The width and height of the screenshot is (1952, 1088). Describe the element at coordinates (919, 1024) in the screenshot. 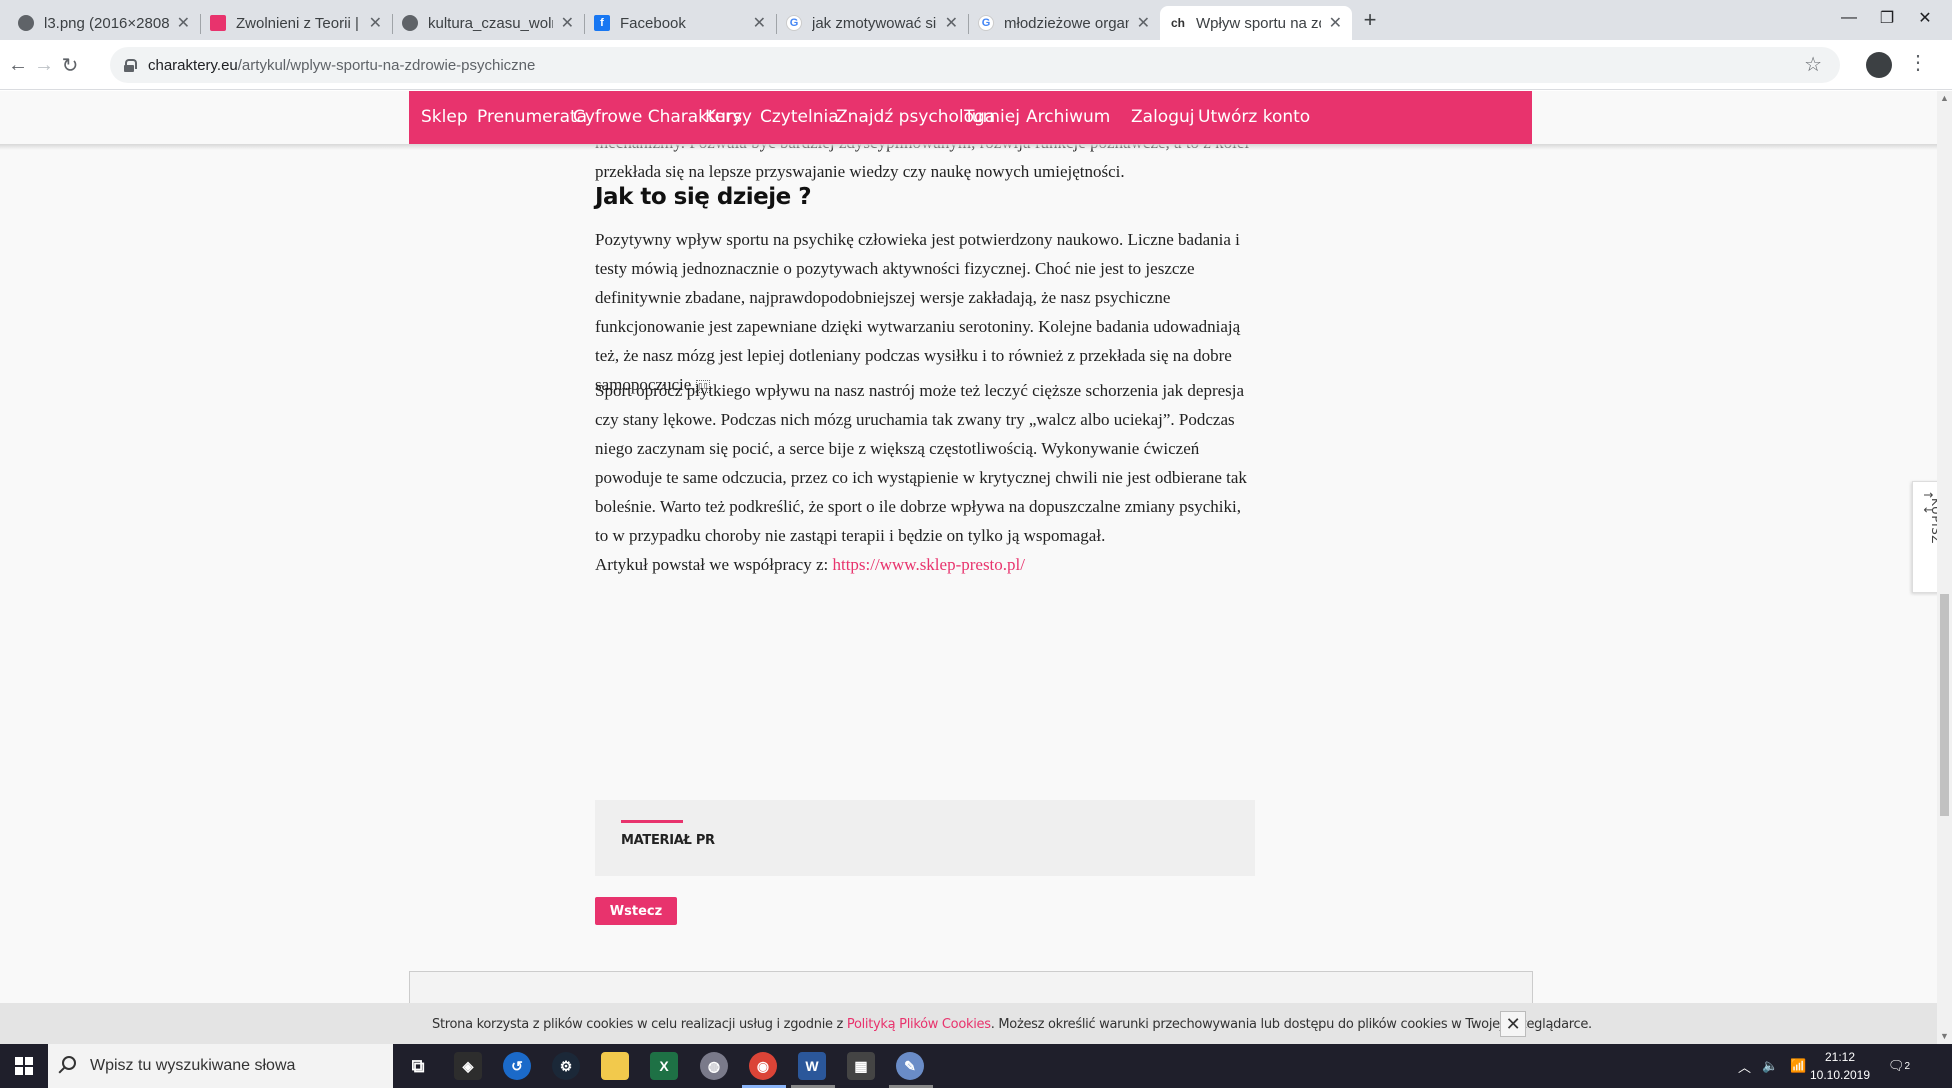

I see `cookie-policy-link: Polityką Plików Cookies` at that location.